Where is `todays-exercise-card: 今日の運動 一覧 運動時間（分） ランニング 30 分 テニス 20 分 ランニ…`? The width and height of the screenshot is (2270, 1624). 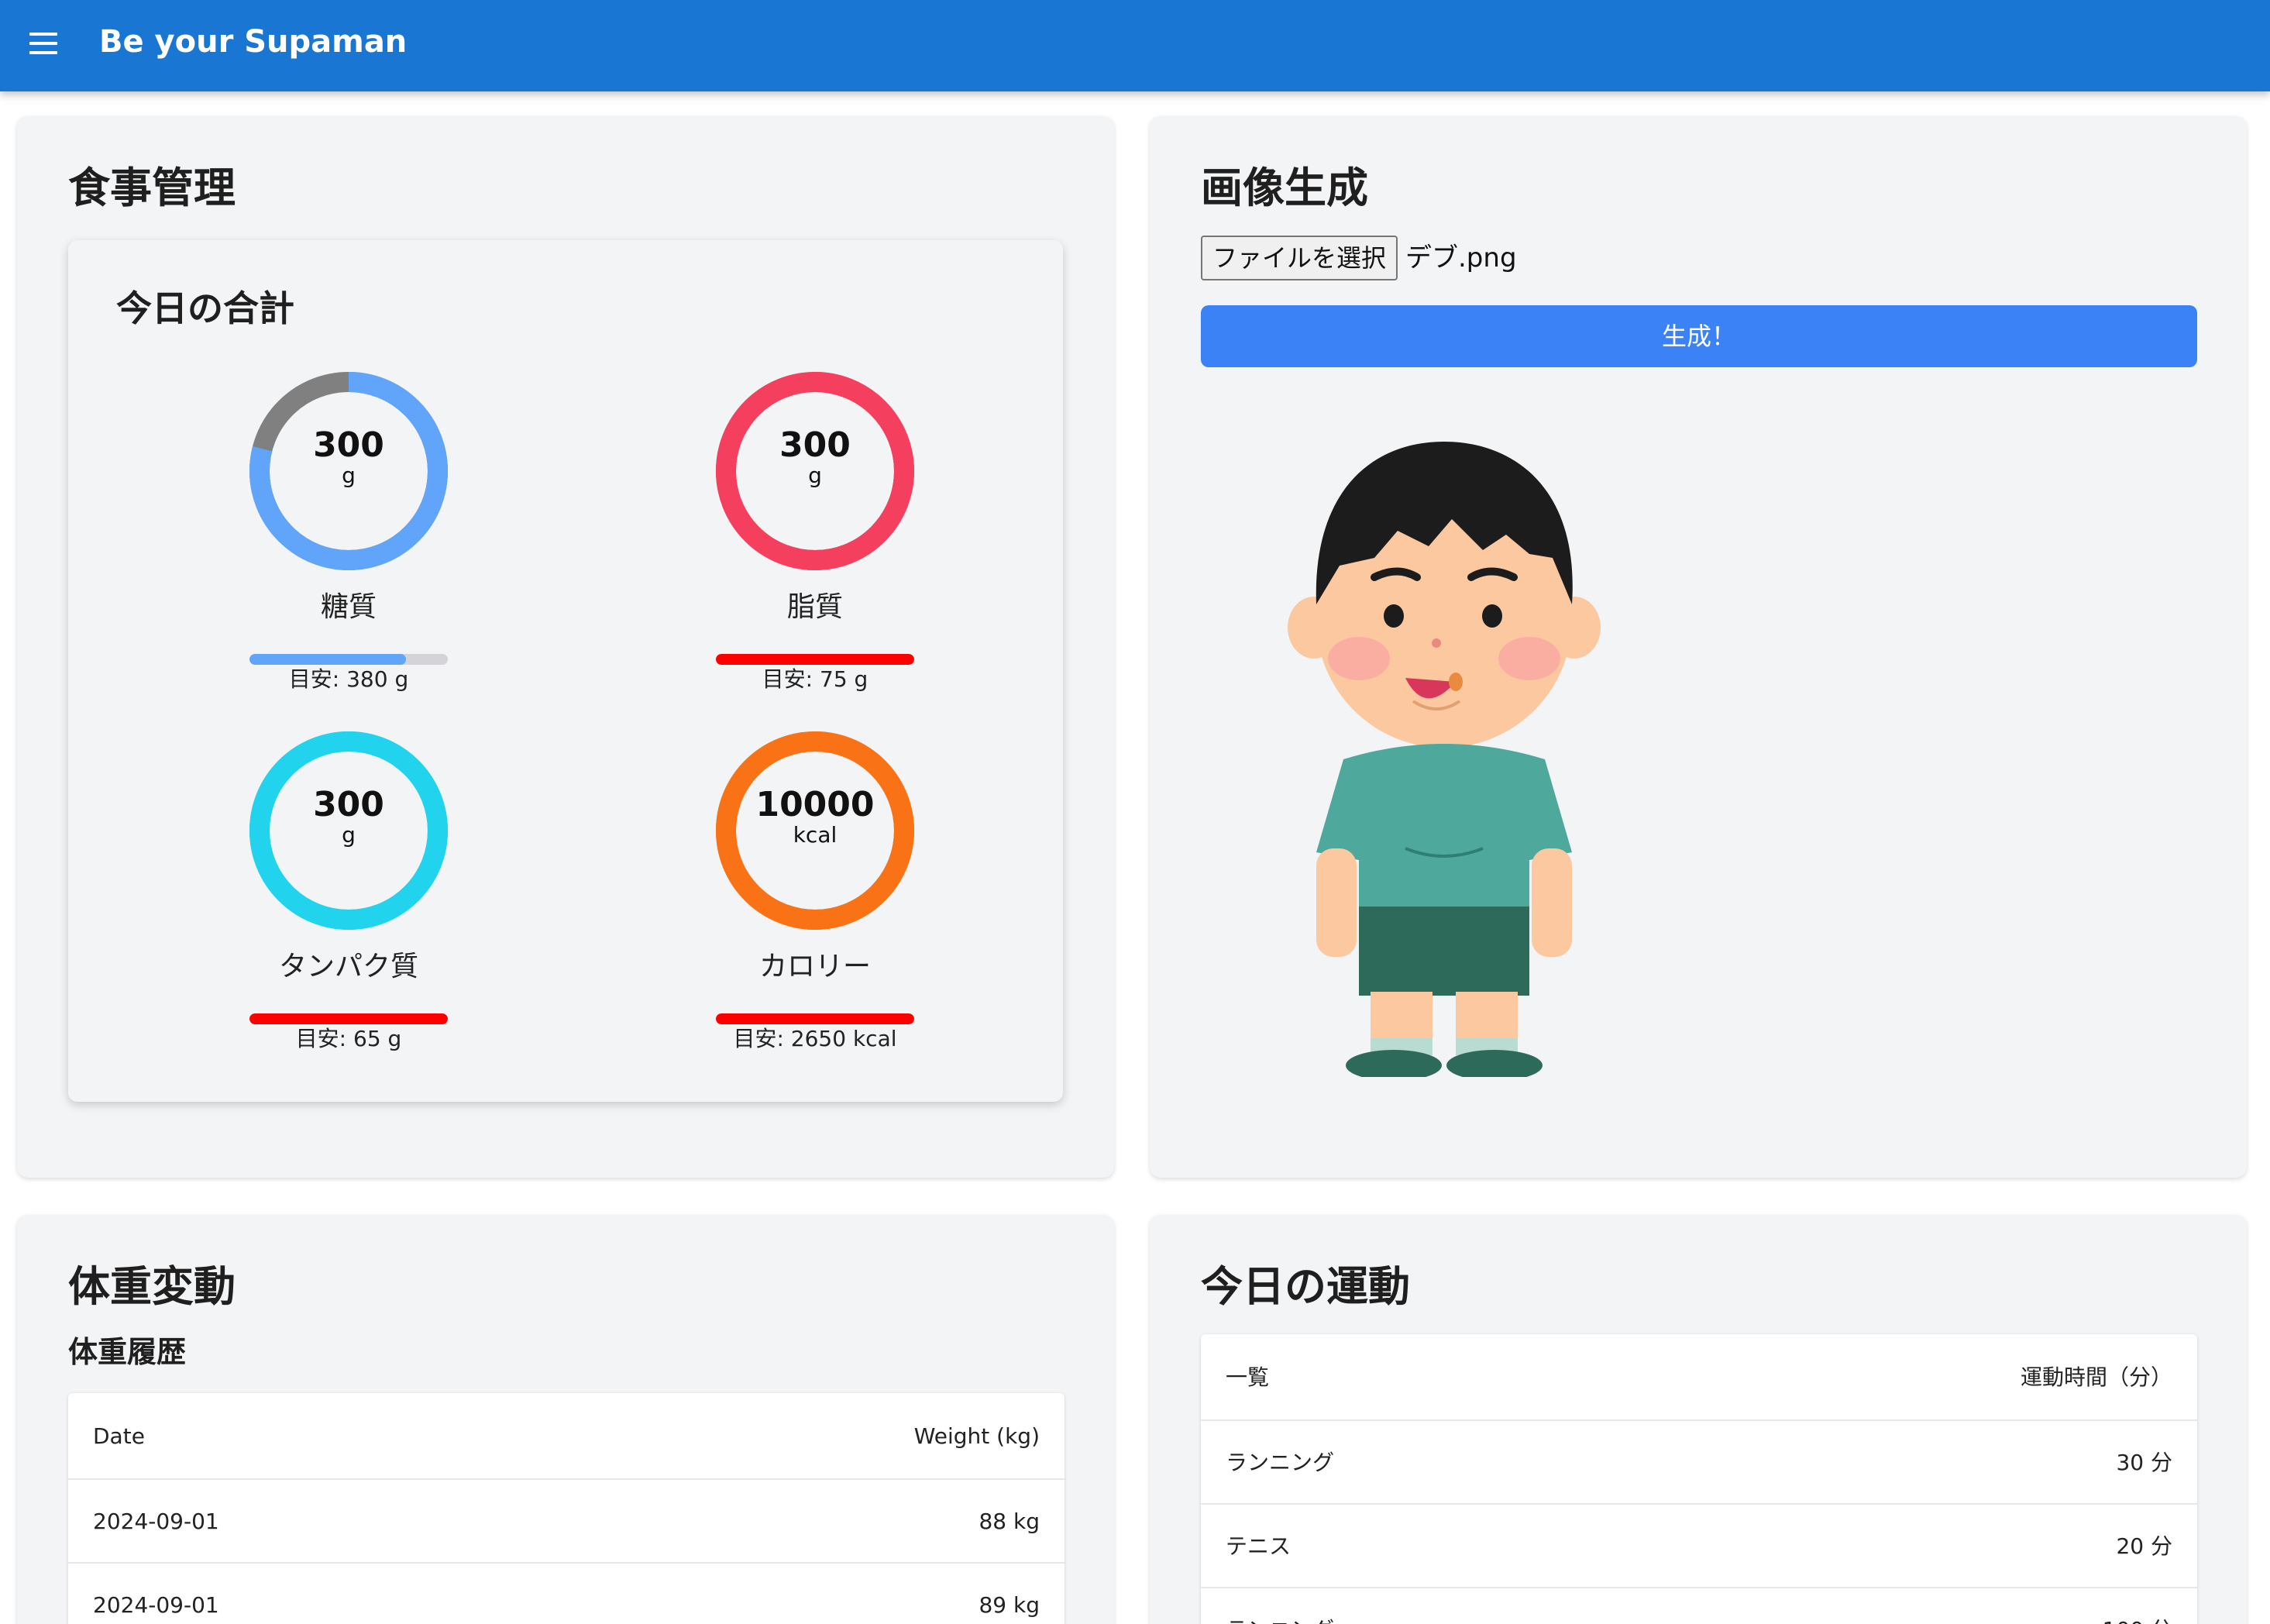
todays-exercise-card: 今日の運動 一覧 運動時間（分） ランニング 30 分 テニス 20 分 ランニ… is located at coordinates (1698, 1419).